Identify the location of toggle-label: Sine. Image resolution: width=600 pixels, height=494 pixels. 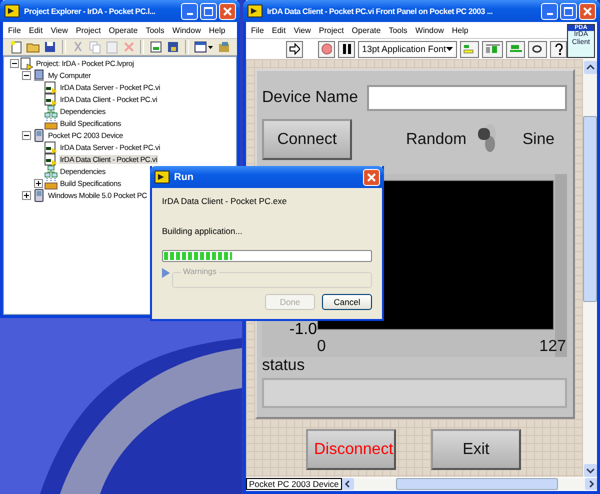
(538, 139).